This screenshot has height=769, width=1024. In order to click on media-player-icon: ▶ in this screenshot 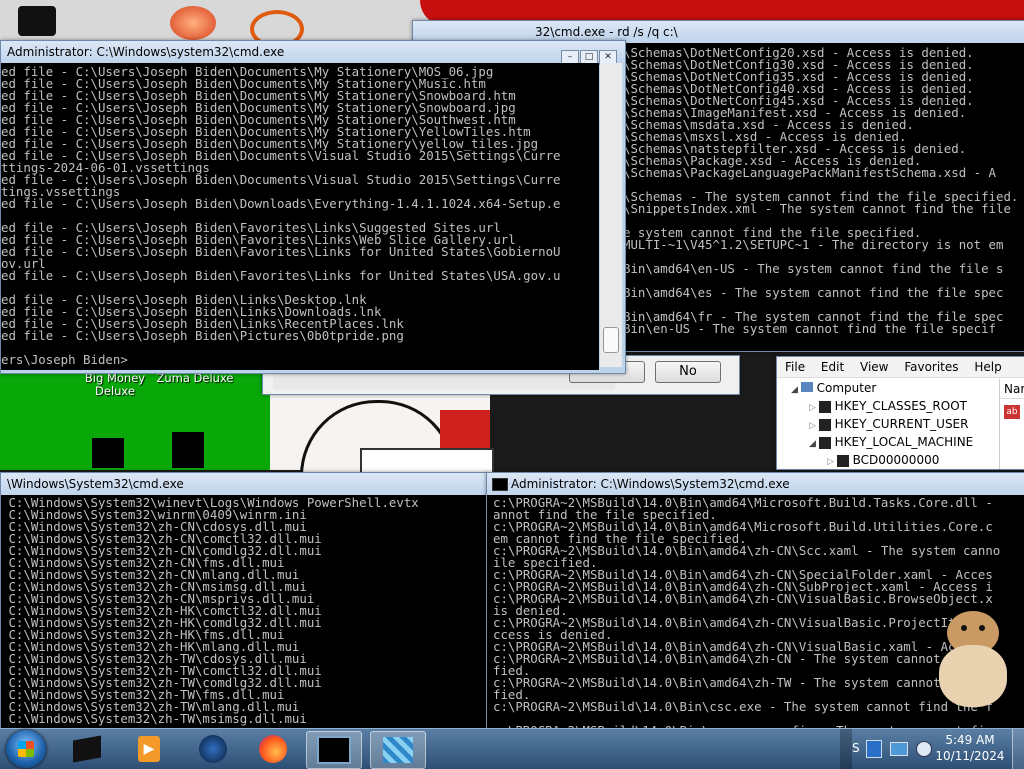, I will do `click(149, 749)`.